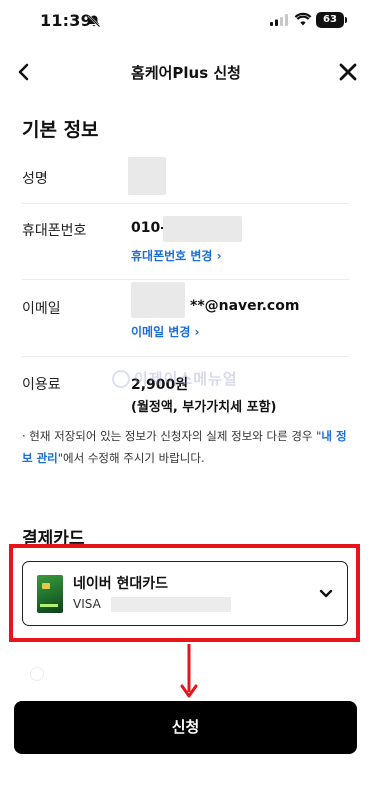  Describe the element at coordinates (149, 228) in the screenshot. I see `phone-prefix: 010-` at that location.